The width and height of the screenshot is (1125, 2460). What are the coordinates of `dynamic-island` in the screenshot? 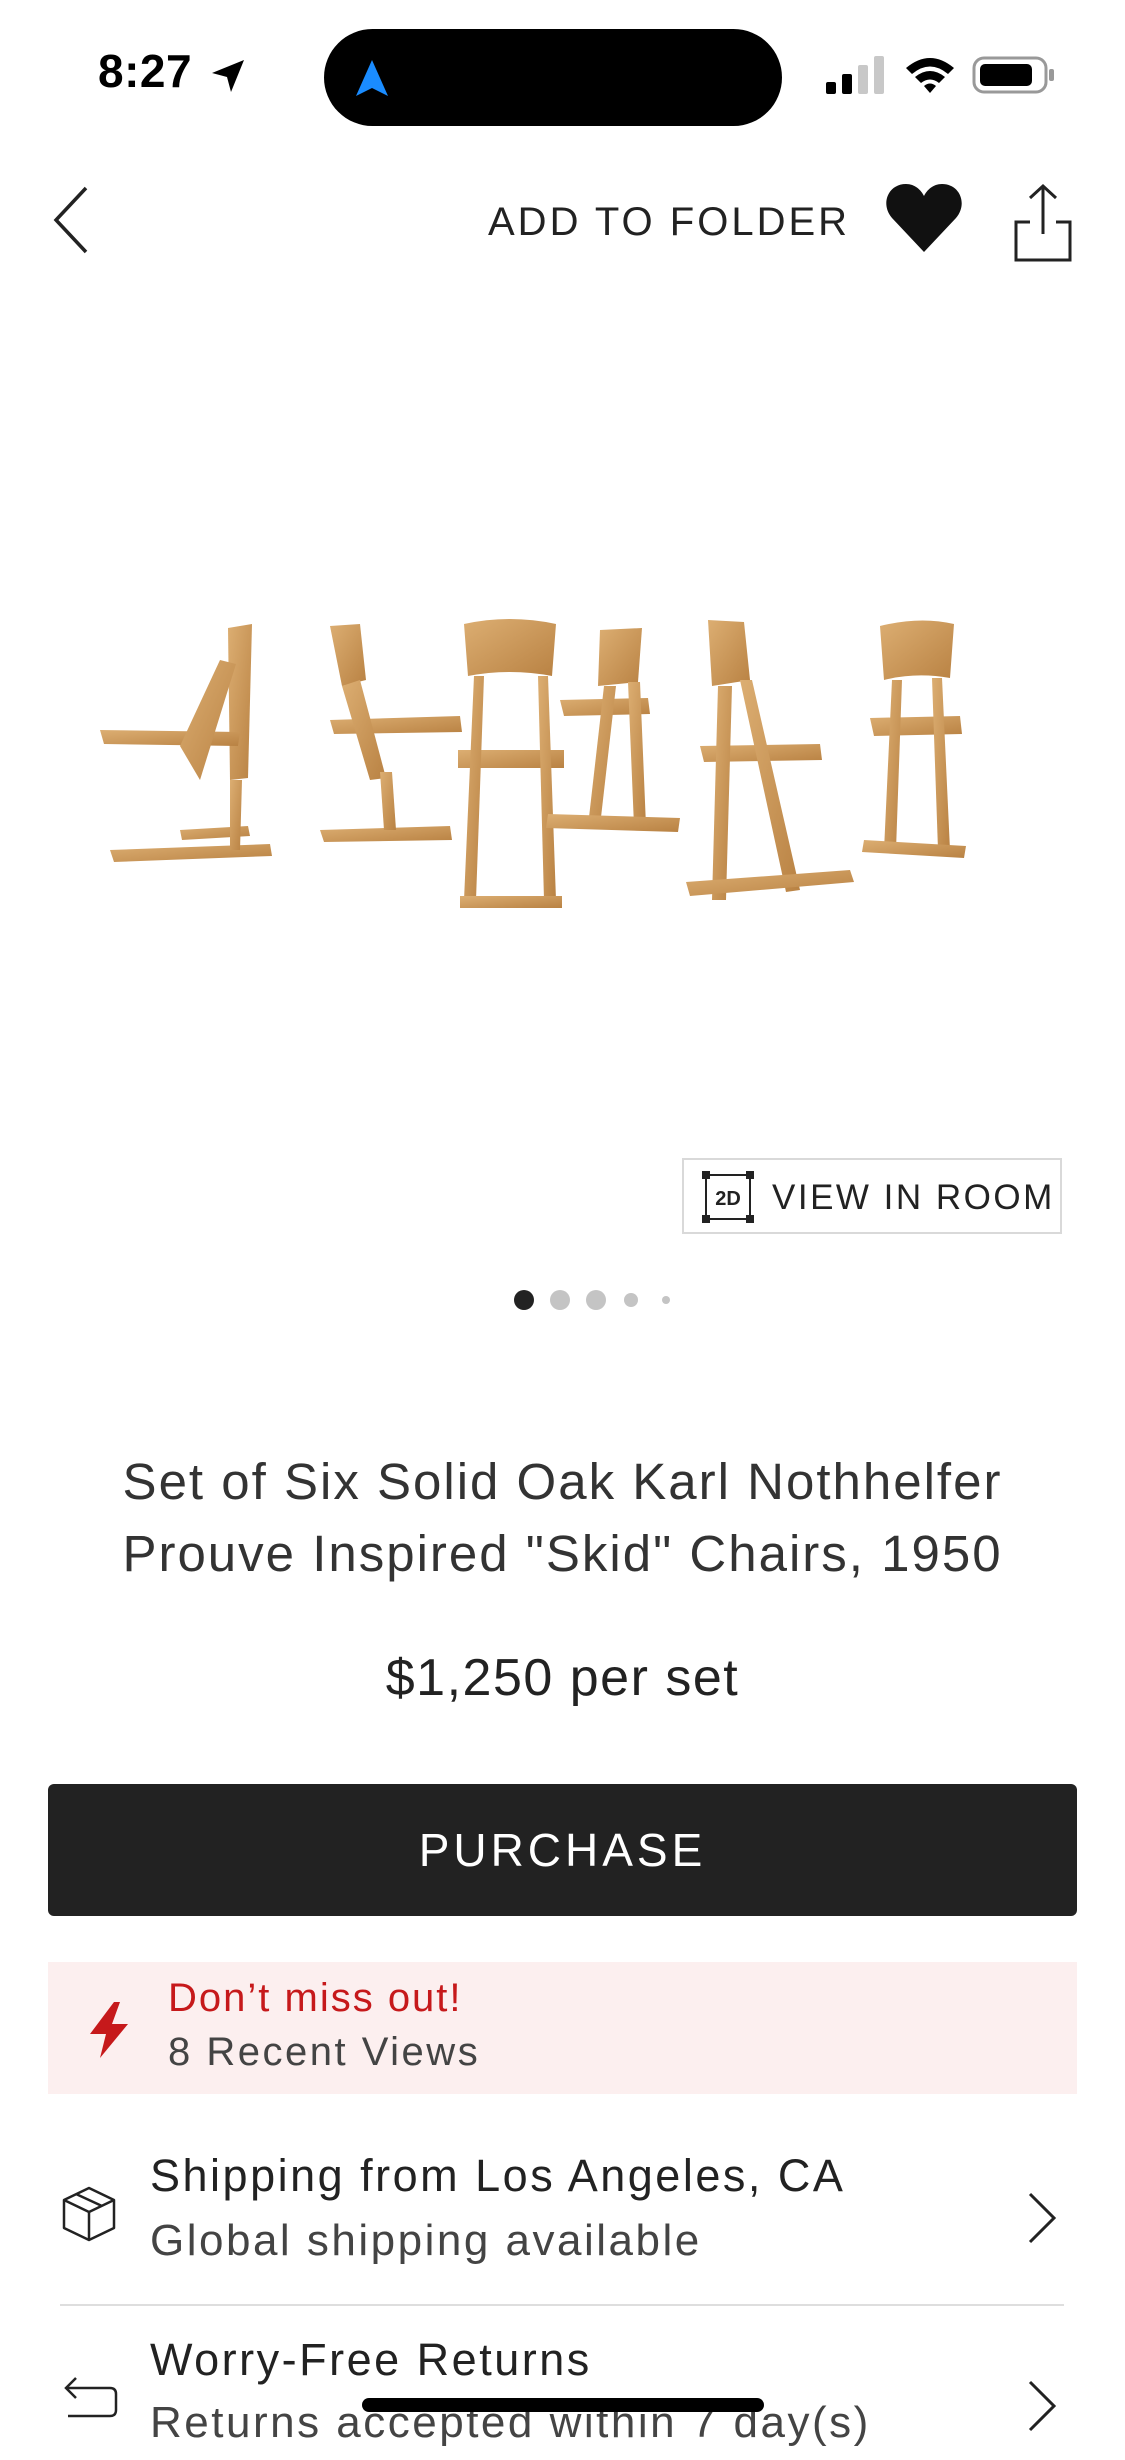 It's located at (553, 77).